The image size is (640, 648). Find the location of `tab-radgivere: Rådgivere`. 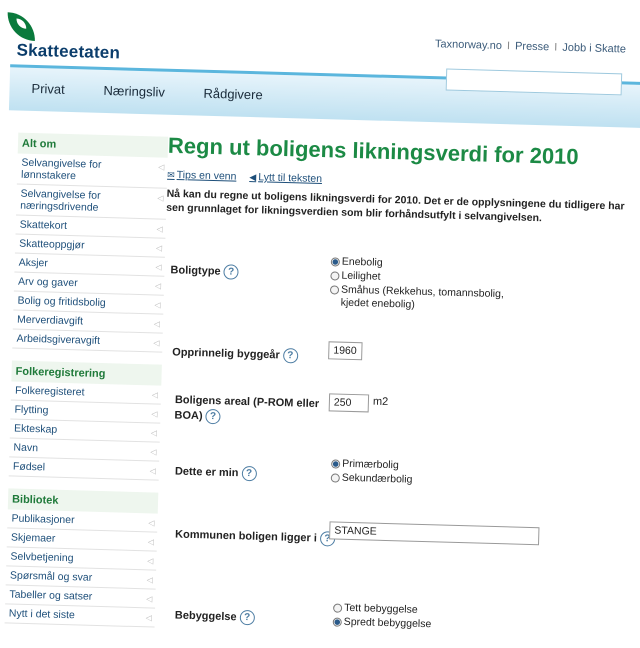

tab-radgivere: Rådgivere is located at coordinates (233, 94).